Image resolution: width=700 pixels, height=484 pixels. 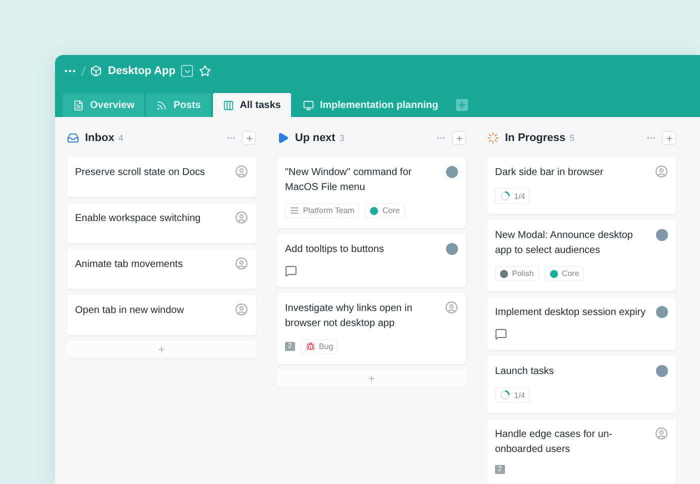 I want to click on play-icon, so click(x=283, y=138).